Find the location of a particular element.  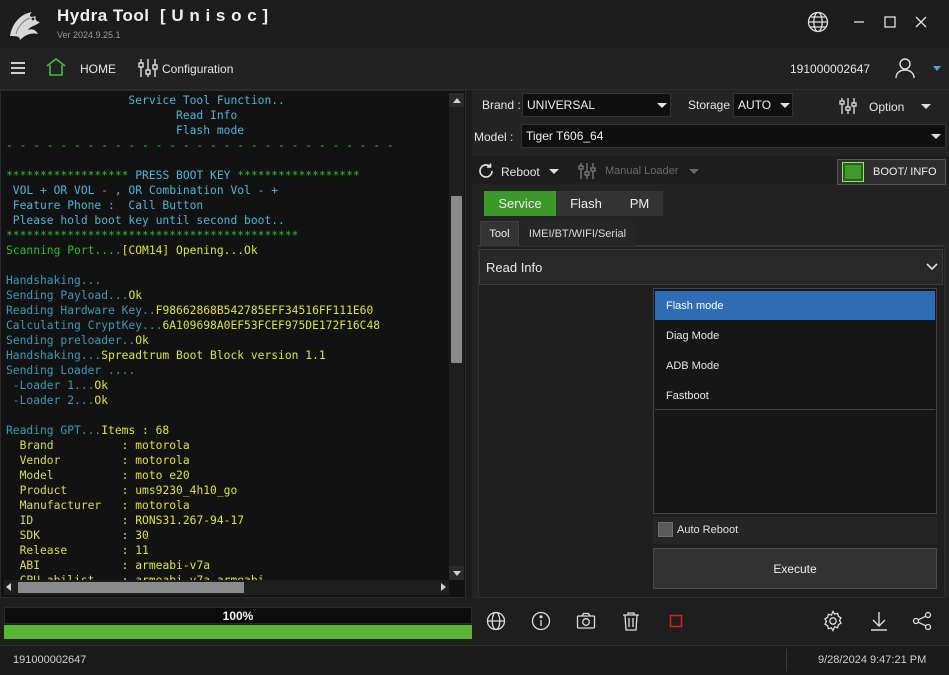

brand-select: UNIVERSAL is located at coordinates (596, 105).